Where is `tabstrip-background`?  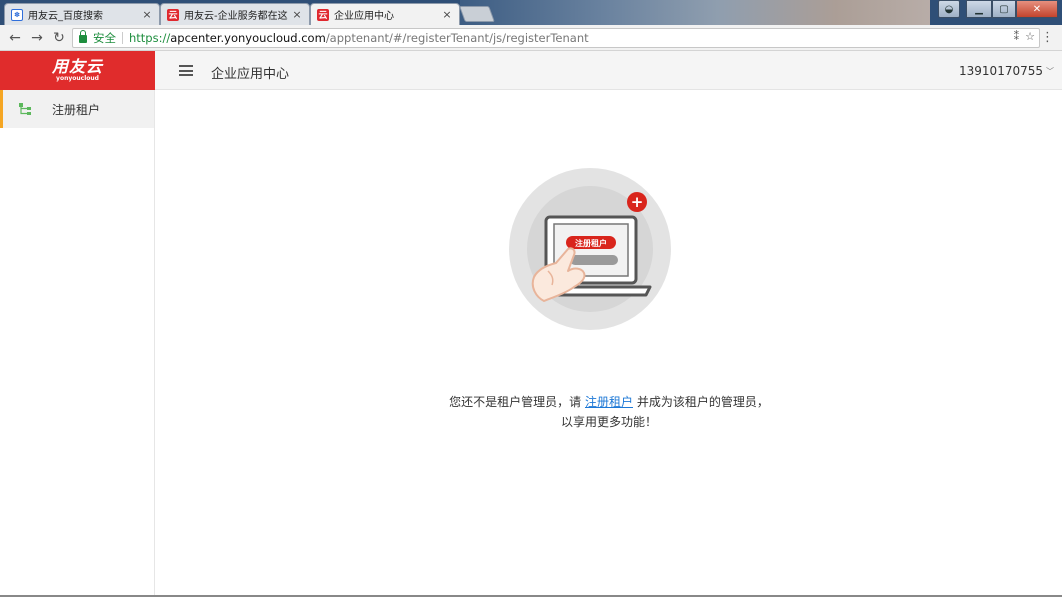 tabstrip-background is located at coordinates (695, 12).